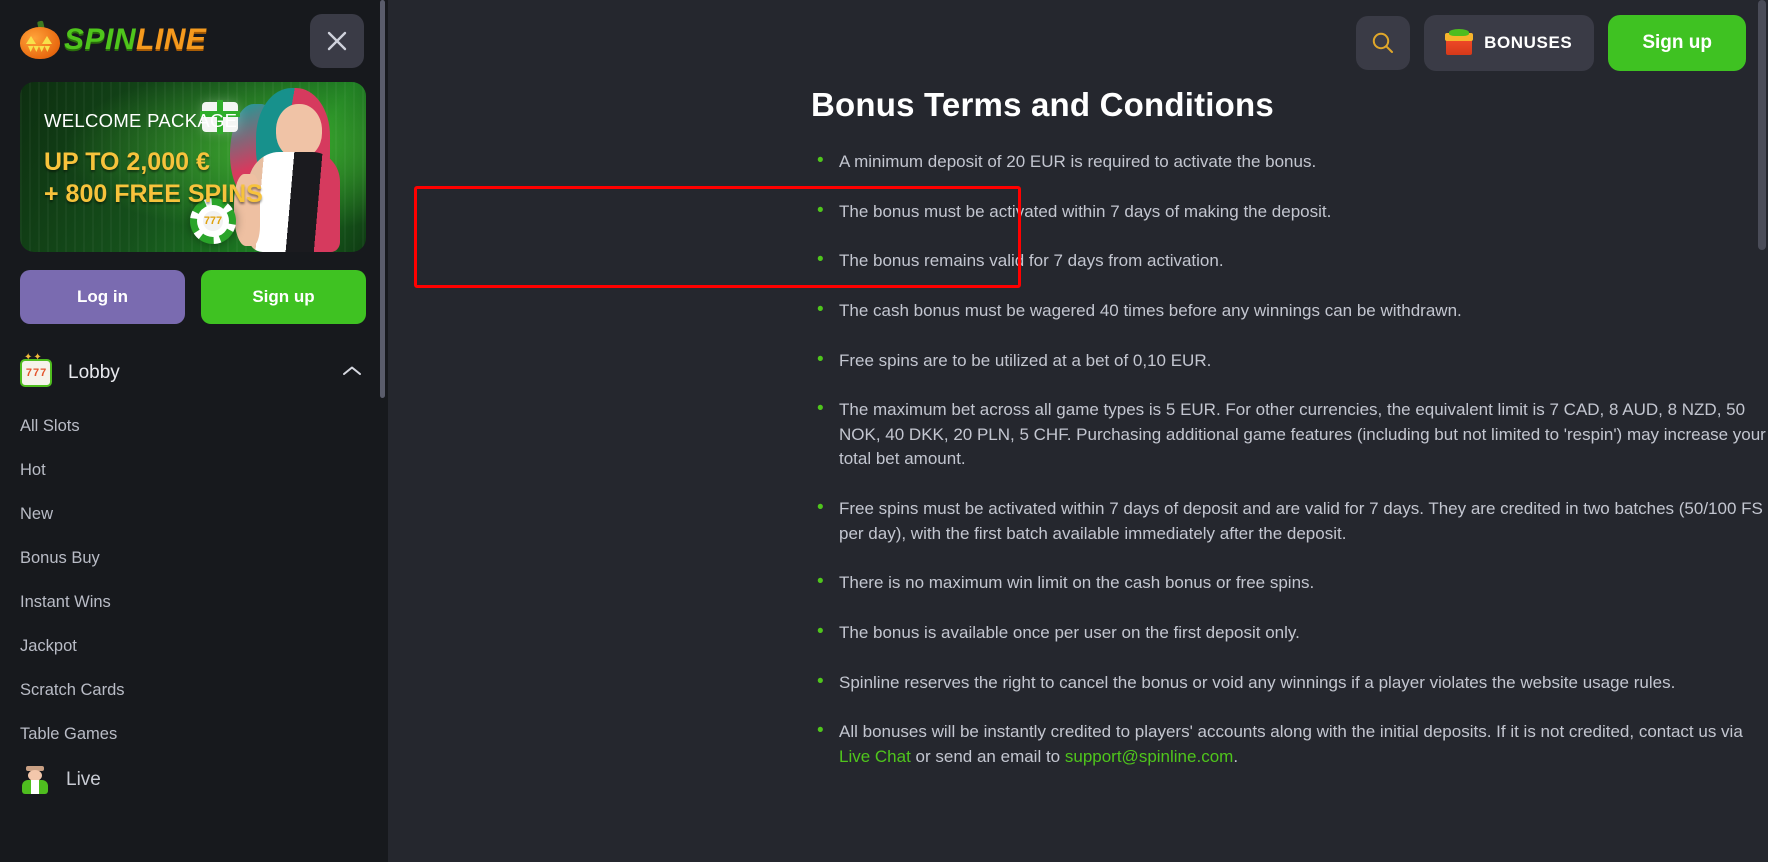 The image size is (1768, 862). What do you see at coordinates (69, 733) in the screenshot?
I see `sidebar-item-label: Table Games` at bounding box center [69, 733].